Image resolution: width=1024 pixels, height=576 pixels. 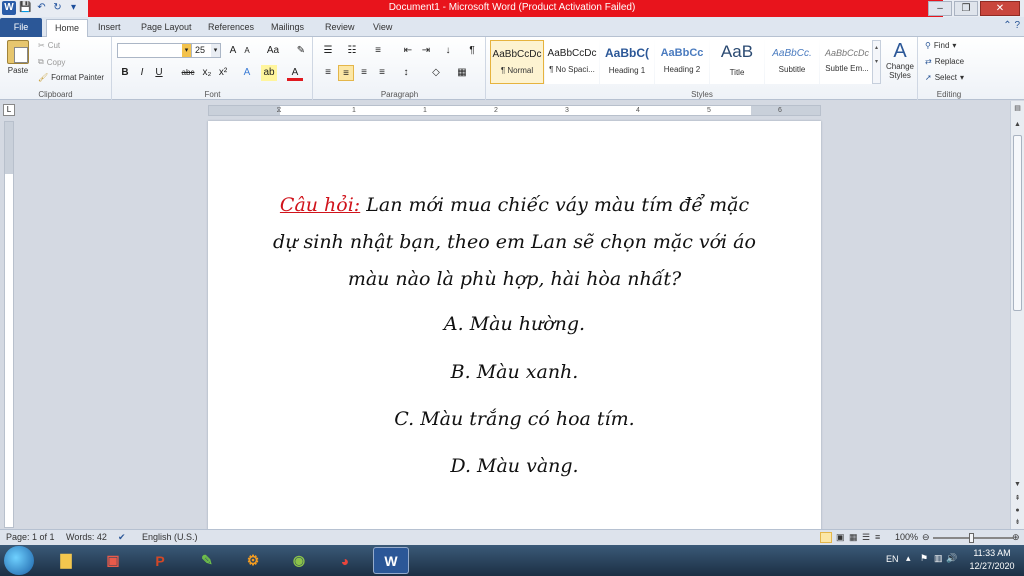 What do you see at coordinates (170, 537) in the screenshot?
I see `language-indicator: English (U.S.)` at bounding box center [170, 537].